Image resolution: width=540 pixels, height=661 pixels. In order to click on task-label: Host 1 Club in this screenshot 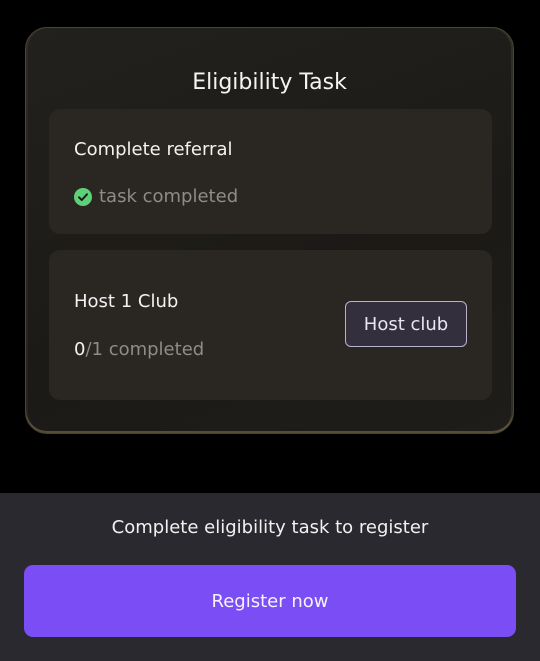, I will do `click(126, 301)`.